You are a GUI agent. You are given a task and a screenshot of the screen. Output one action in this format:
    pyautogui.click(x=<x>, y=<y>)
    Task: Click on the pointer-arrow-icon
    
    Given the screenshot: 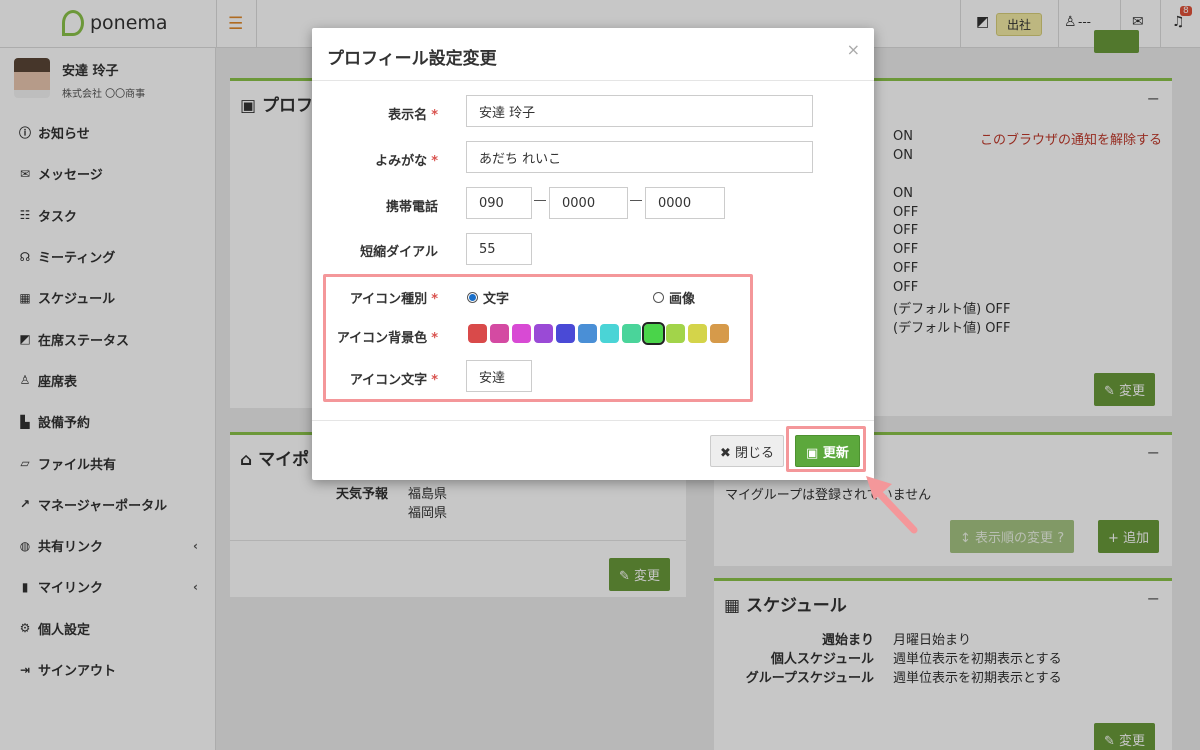 What is the action you would take?
    pyautogui.click(x=892, y=505)
    